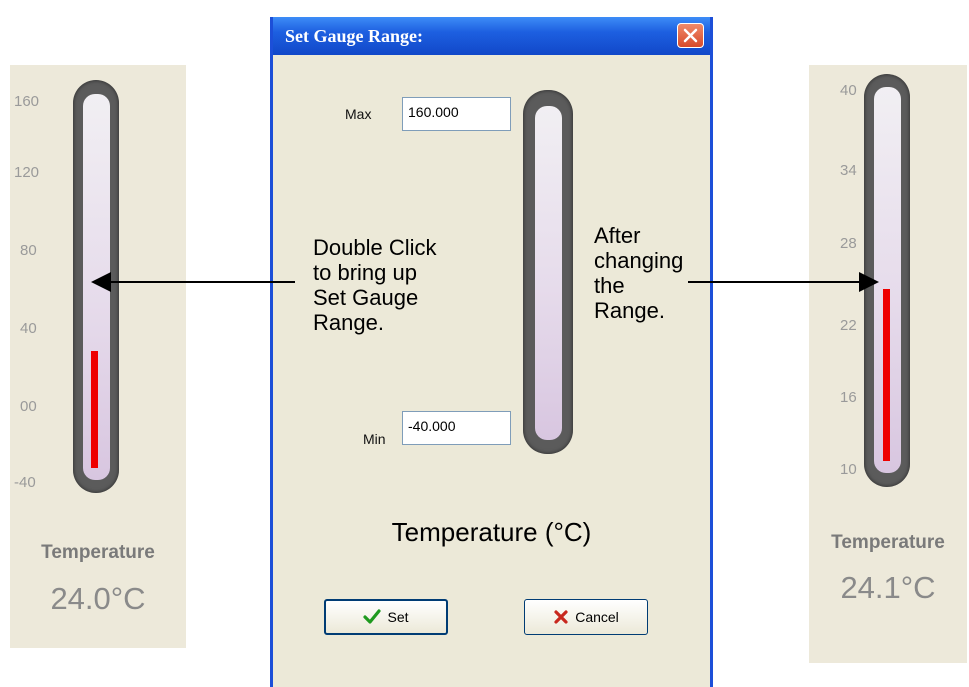 Image resolution: width=969 pixels, height=687 pixels. What do you see at coordinates (848, 170) in the screenshot?
I see `tick-label: 34` at bounding box center [848, 170].